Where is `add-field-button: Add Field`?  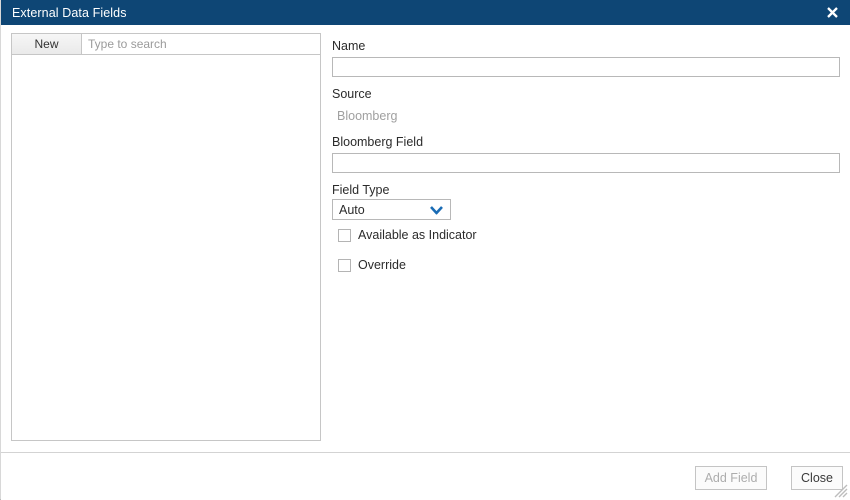
add-field-button: Add Field is located at coordinates (731, 478).